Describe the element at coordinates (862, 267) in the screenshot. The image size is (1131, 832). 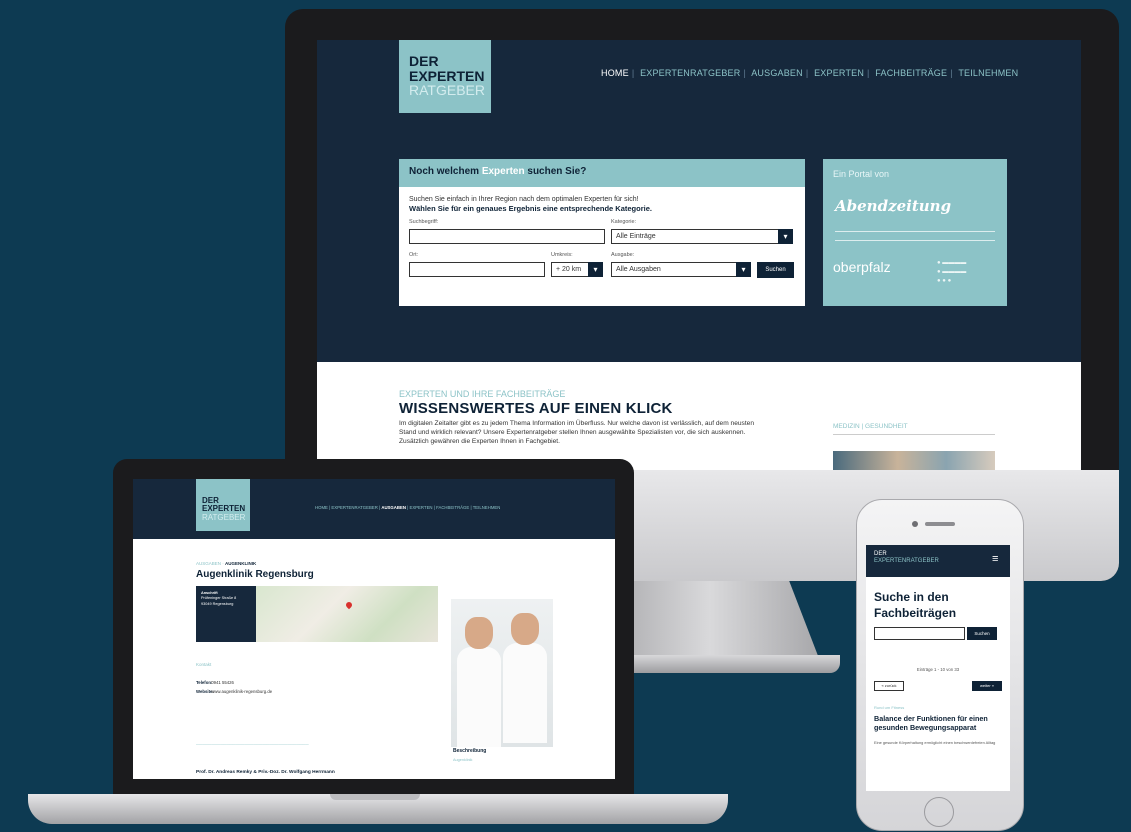
I see `oberpfalz-logo: oberpfalz` at that location.